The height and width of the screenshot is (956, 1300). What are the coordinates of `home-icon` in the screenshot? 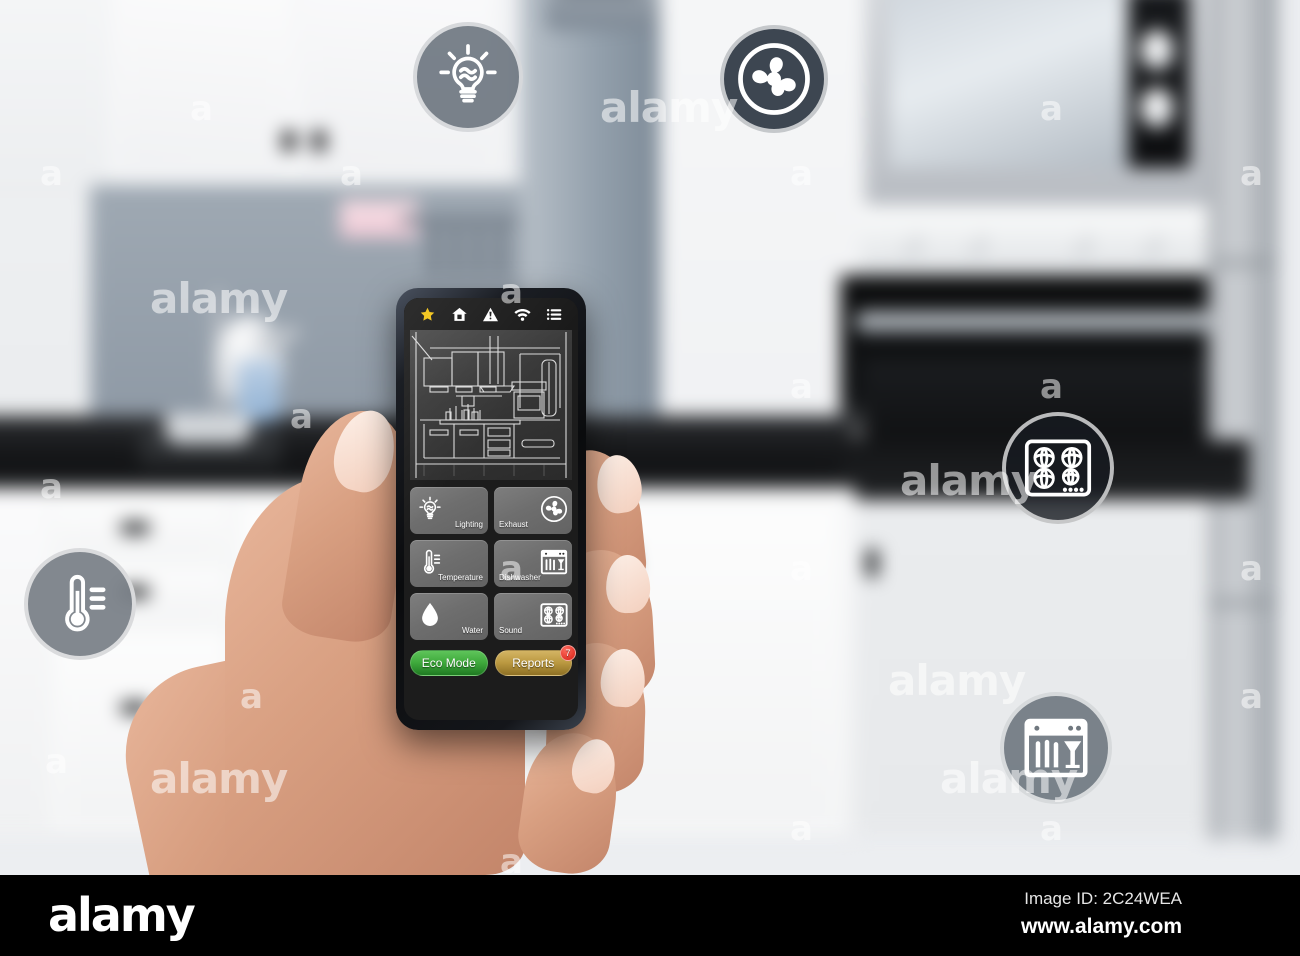 It's located at (459, 314).